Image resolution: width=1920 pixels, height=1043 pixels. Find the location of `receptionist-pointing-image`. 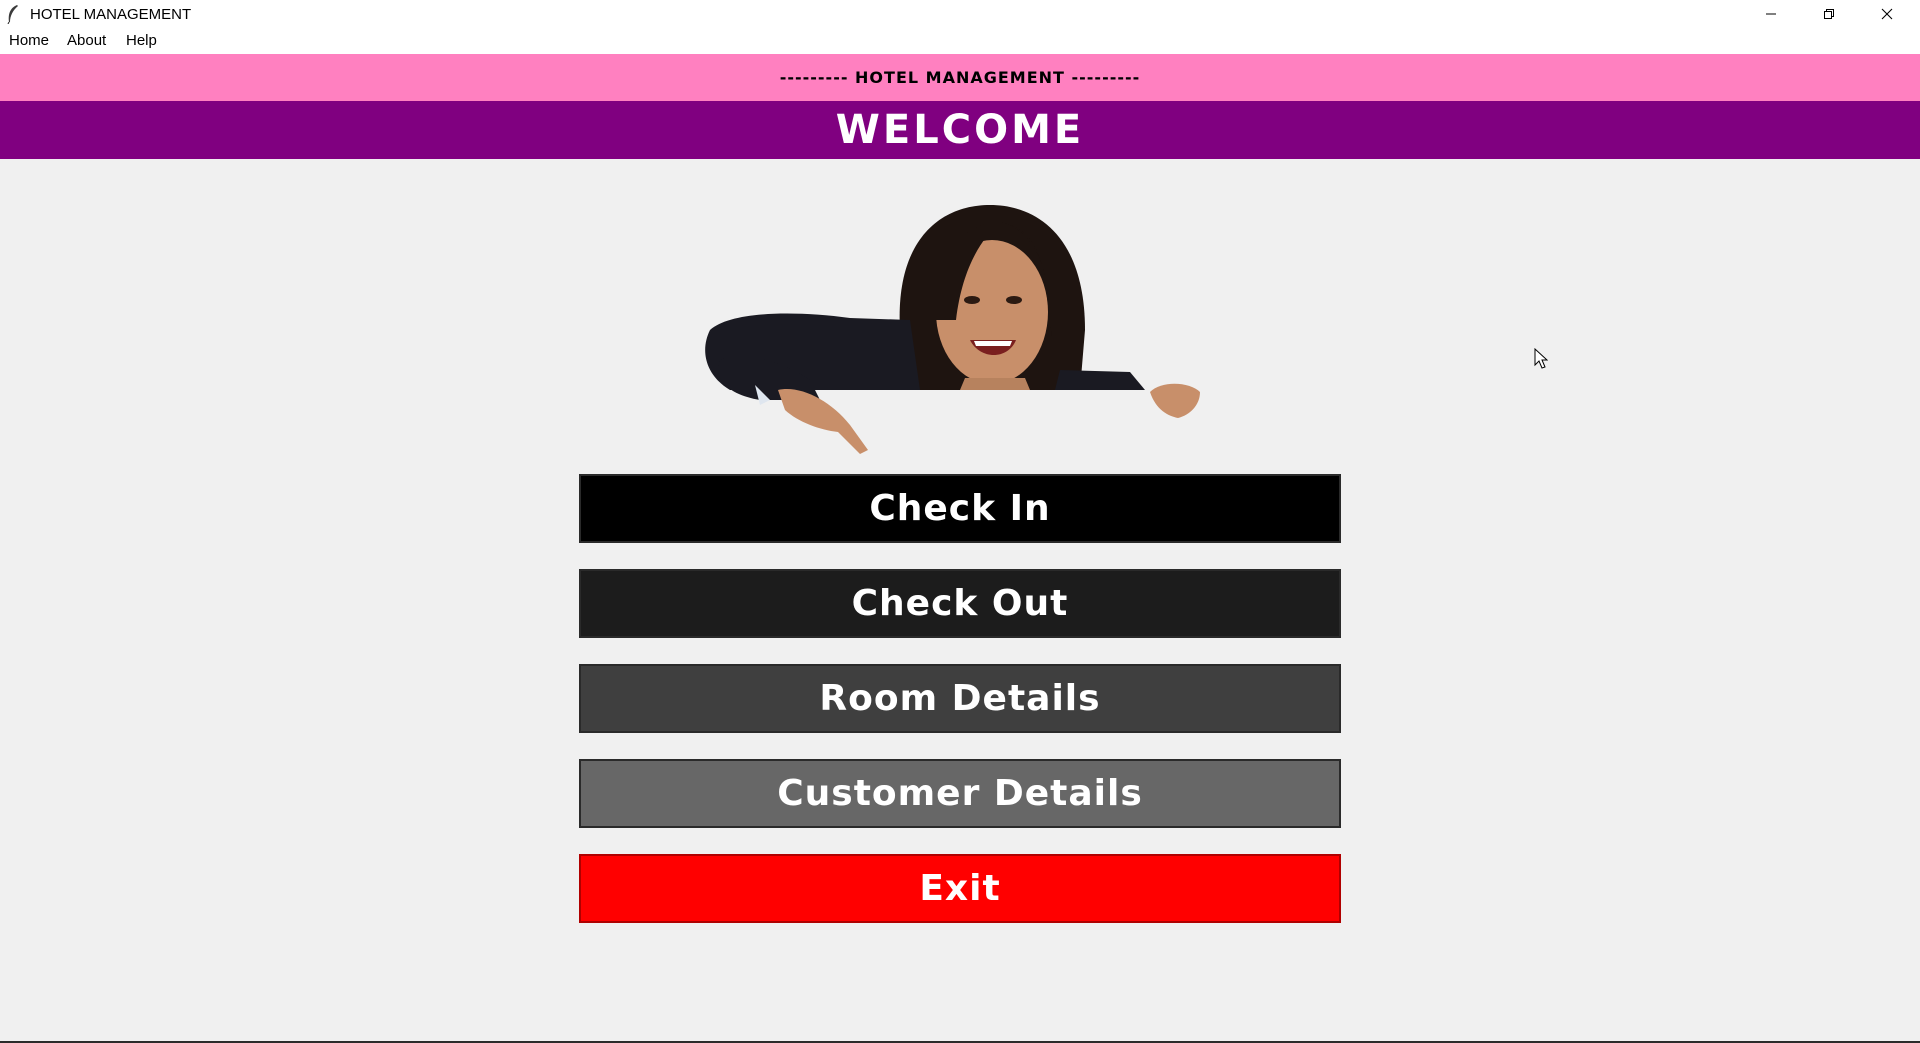

receptionist-pointing-image is located at coordinates (960, 332).